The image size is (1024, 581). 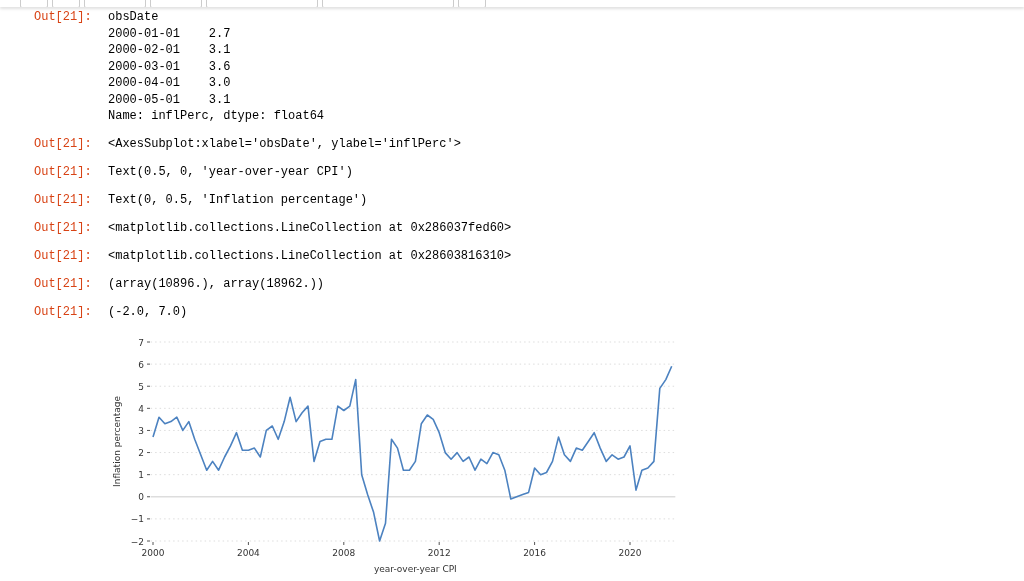 What do you see at coordinates (630, 553) in the screenshot?
I see `x-tick-label: 2020` at bounding box center [630, 553].